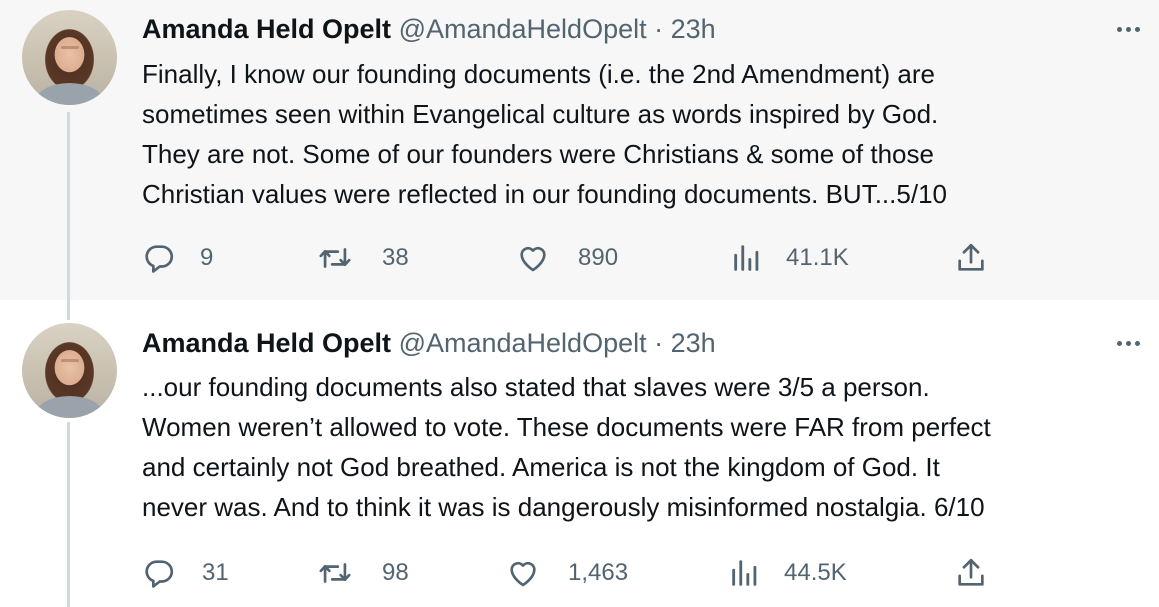 The height and width of the screenshot is (607, 1159). I want to click on tweet-actions: 9 38 890 41.1K, so click(572, 258).